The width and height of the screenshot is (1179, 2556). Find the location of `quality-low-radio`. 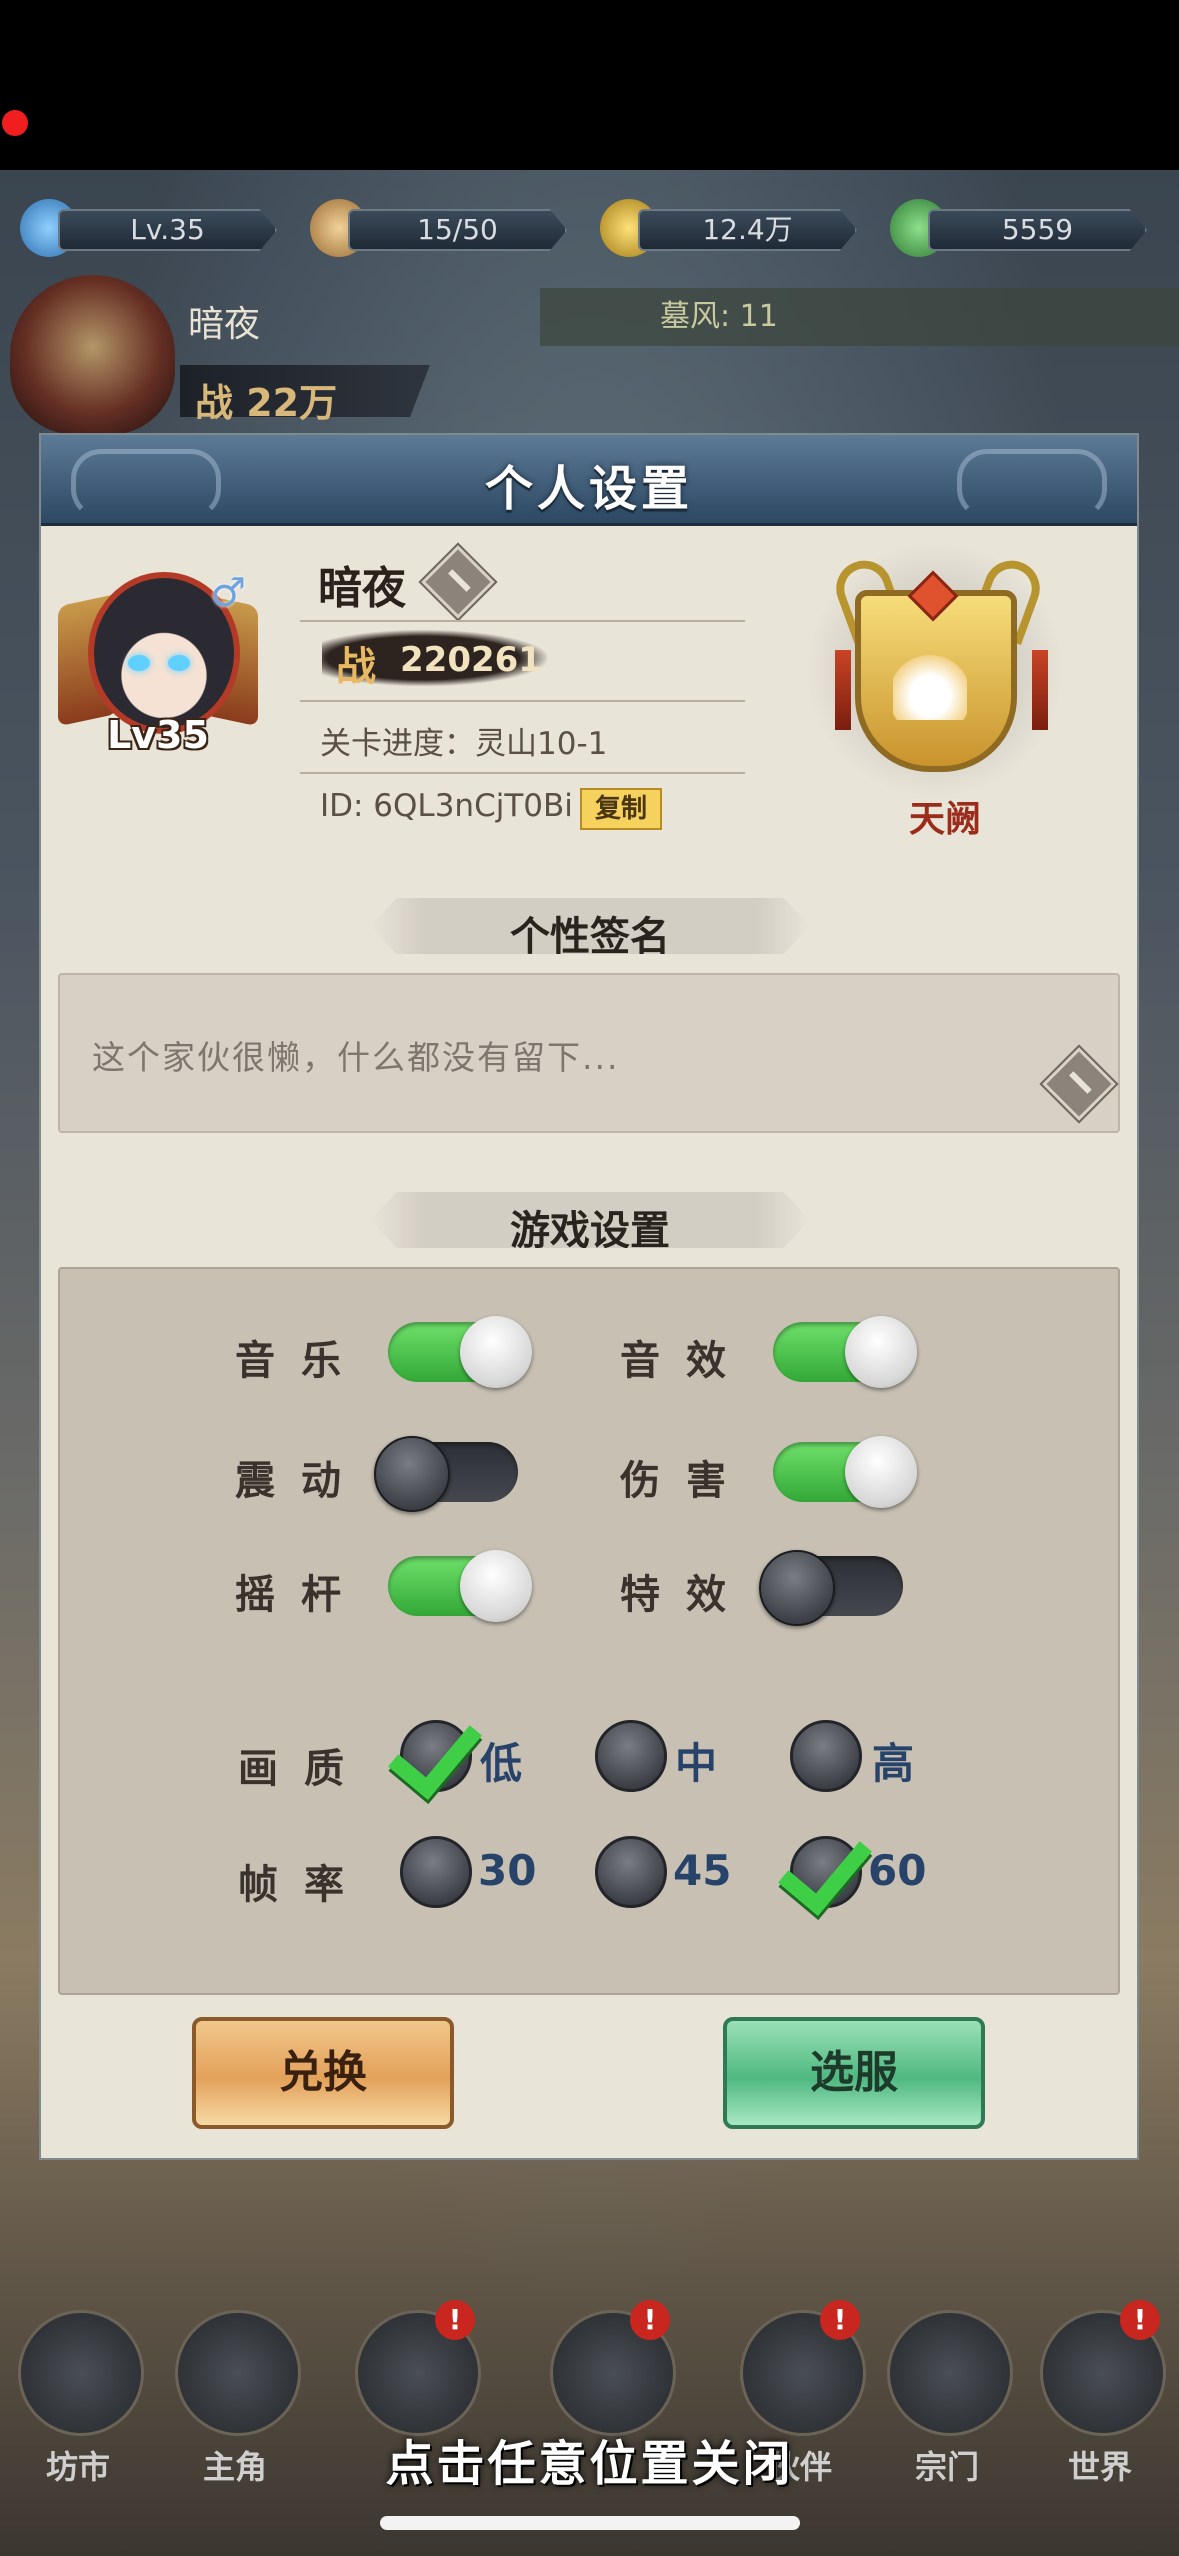

quality-low-radio is located at coordinates (435, 1751).